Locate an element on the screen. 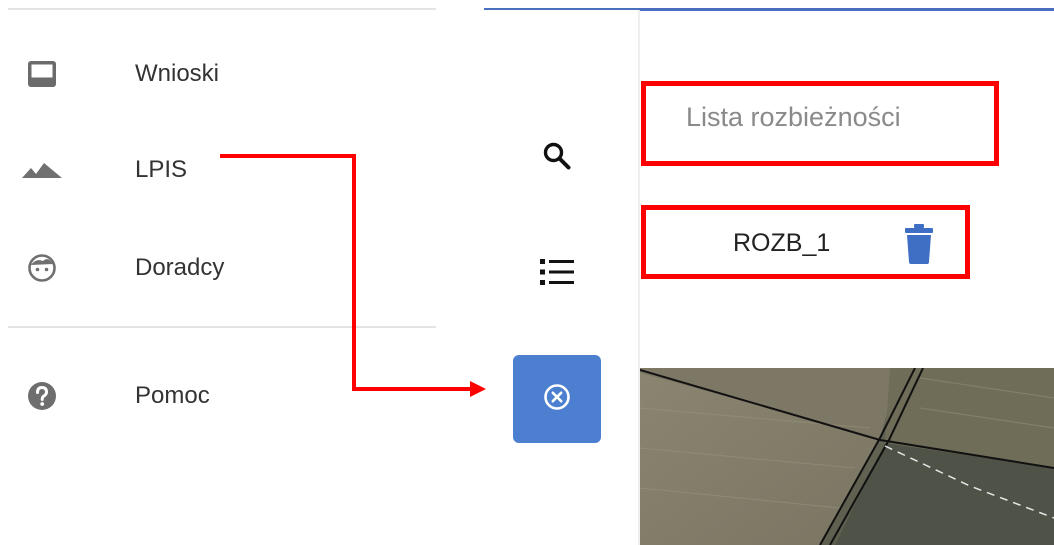 Image resolution: width=1054 pixels, height=545 pixels. panel-title: Lista rozbieżności is located at coordinates (793, 117).